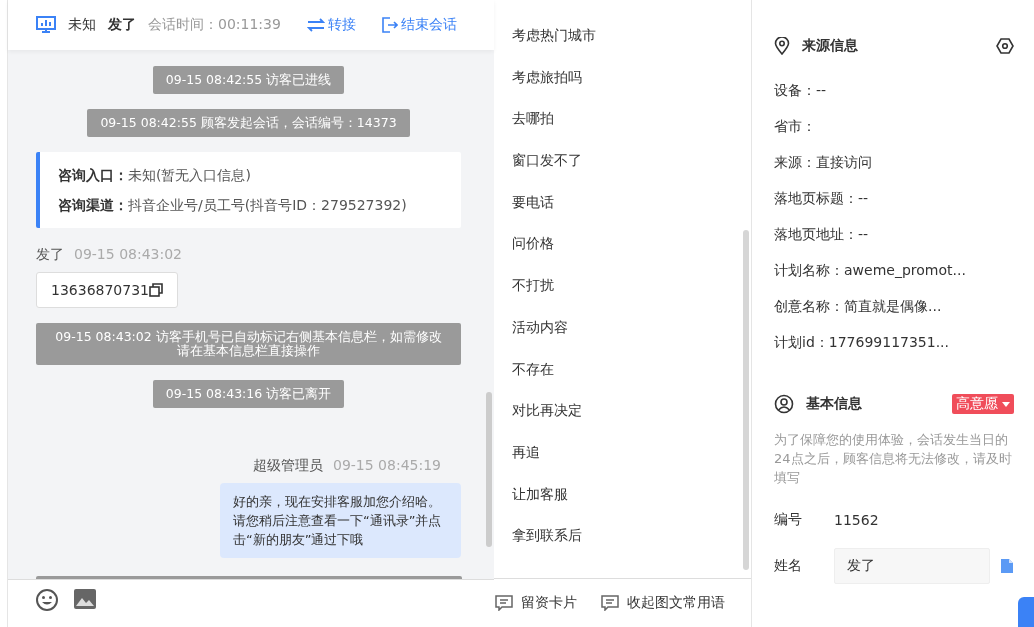 This screenshot has height=627, width=1034. What do you see at coordinates (631, 418) in the screenshot?
I see `phrase-item: 对比再决定` at bounding box center [631, 418].